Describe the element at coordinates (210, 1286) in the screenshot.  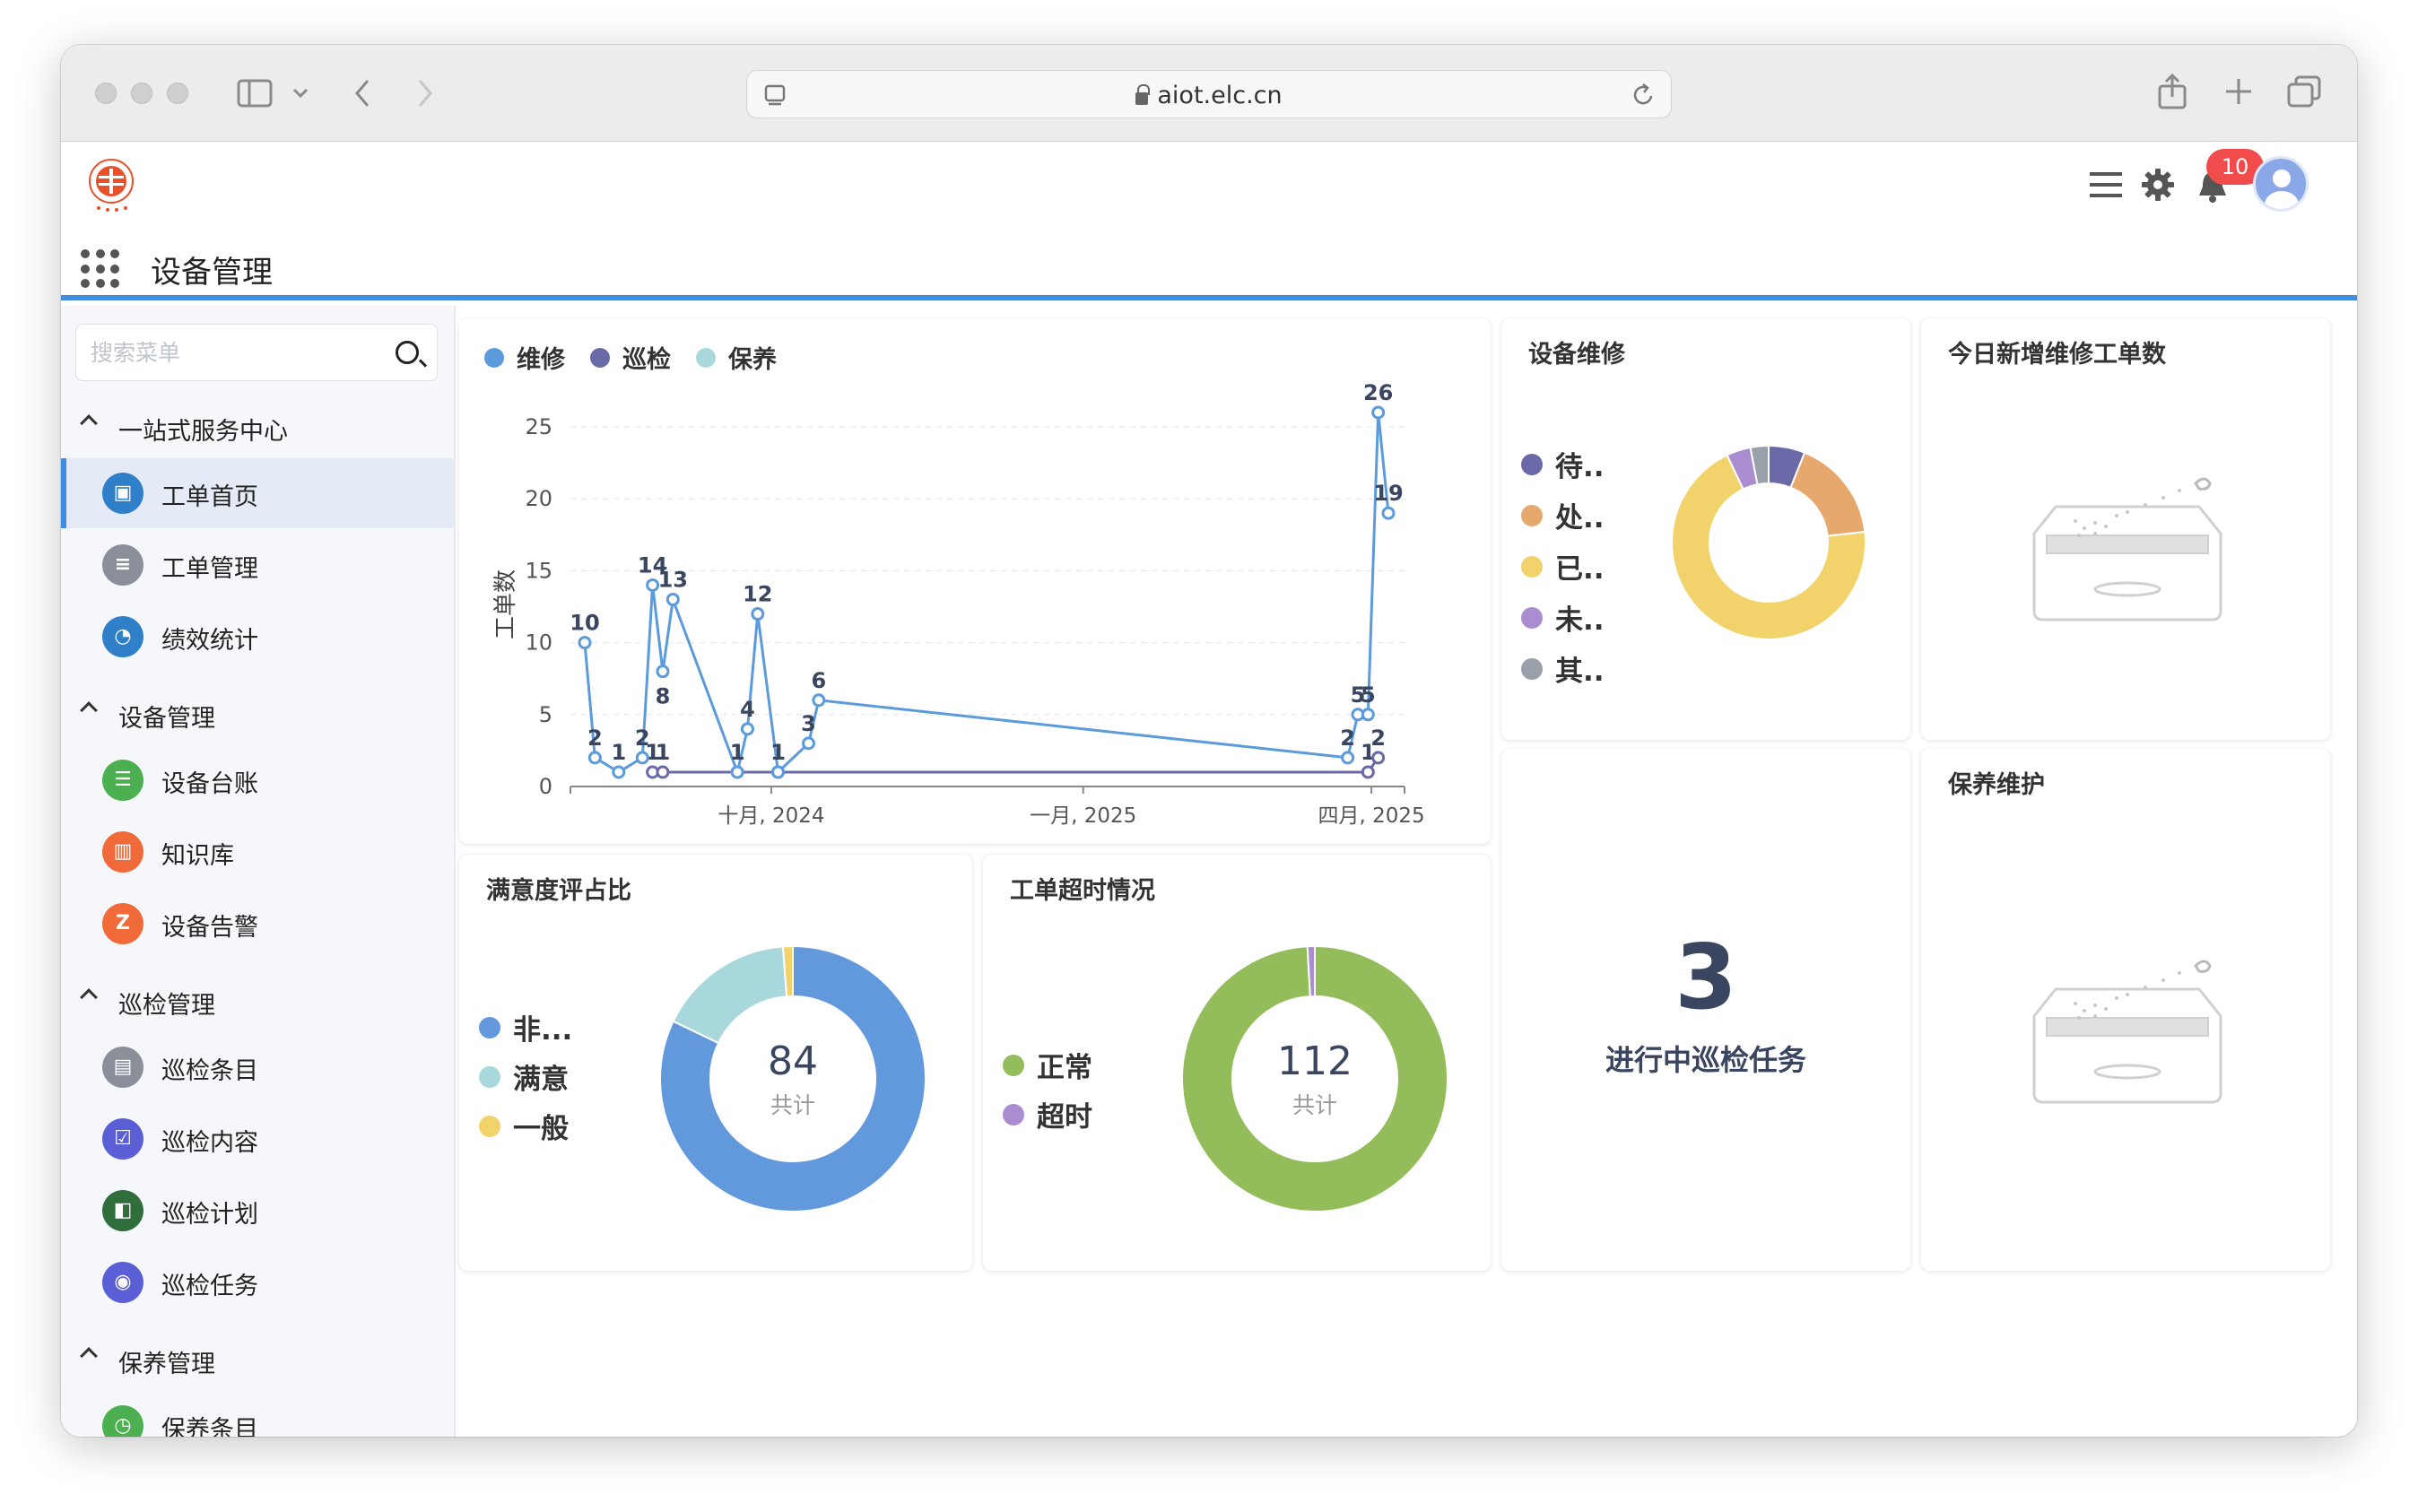
I see `sidebar-item-label: 巡检任务` at that location.